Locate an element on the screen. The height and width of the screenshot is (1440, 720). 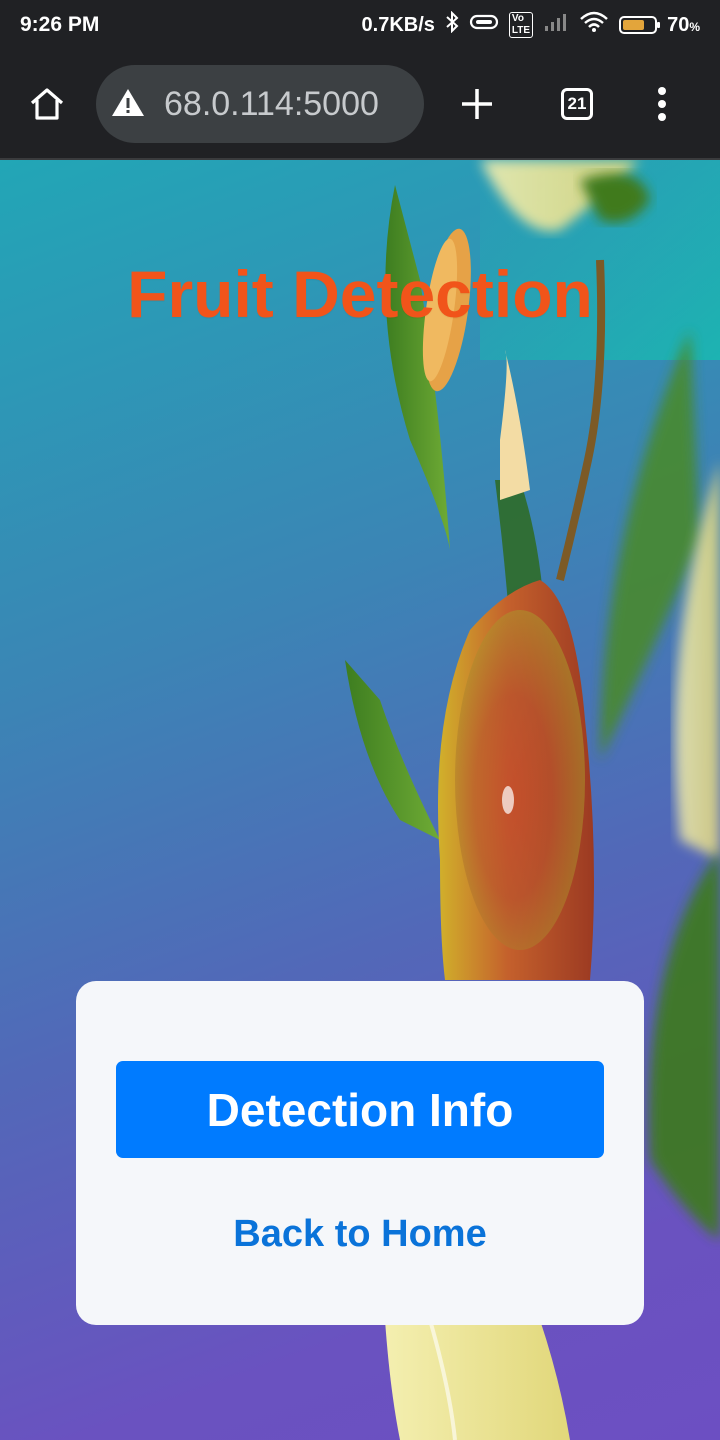
browser-toolbar: 68.0.114:5000 21 is located at coordinates (360, 105).